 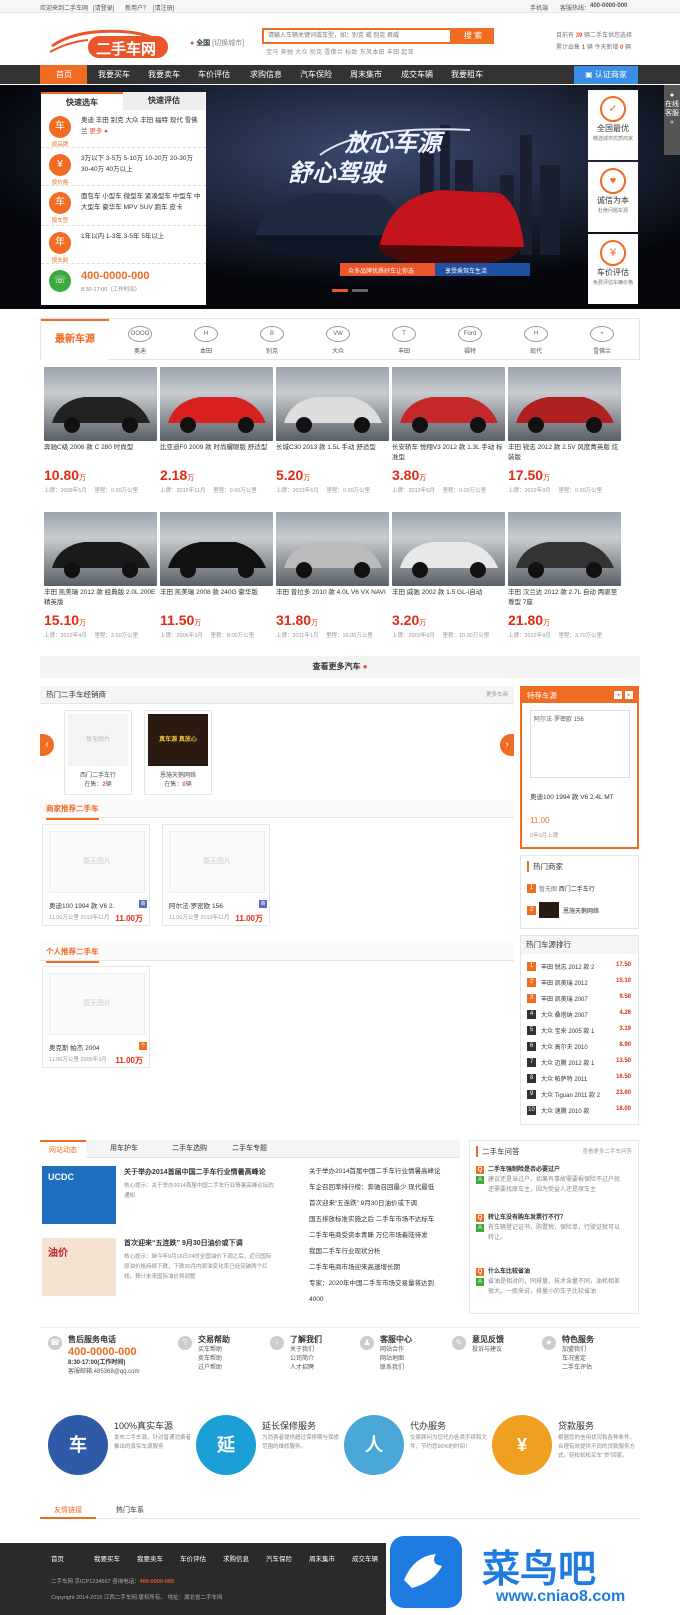 I want to click on brand-tab: B 别克, so click(x=272, y=340).